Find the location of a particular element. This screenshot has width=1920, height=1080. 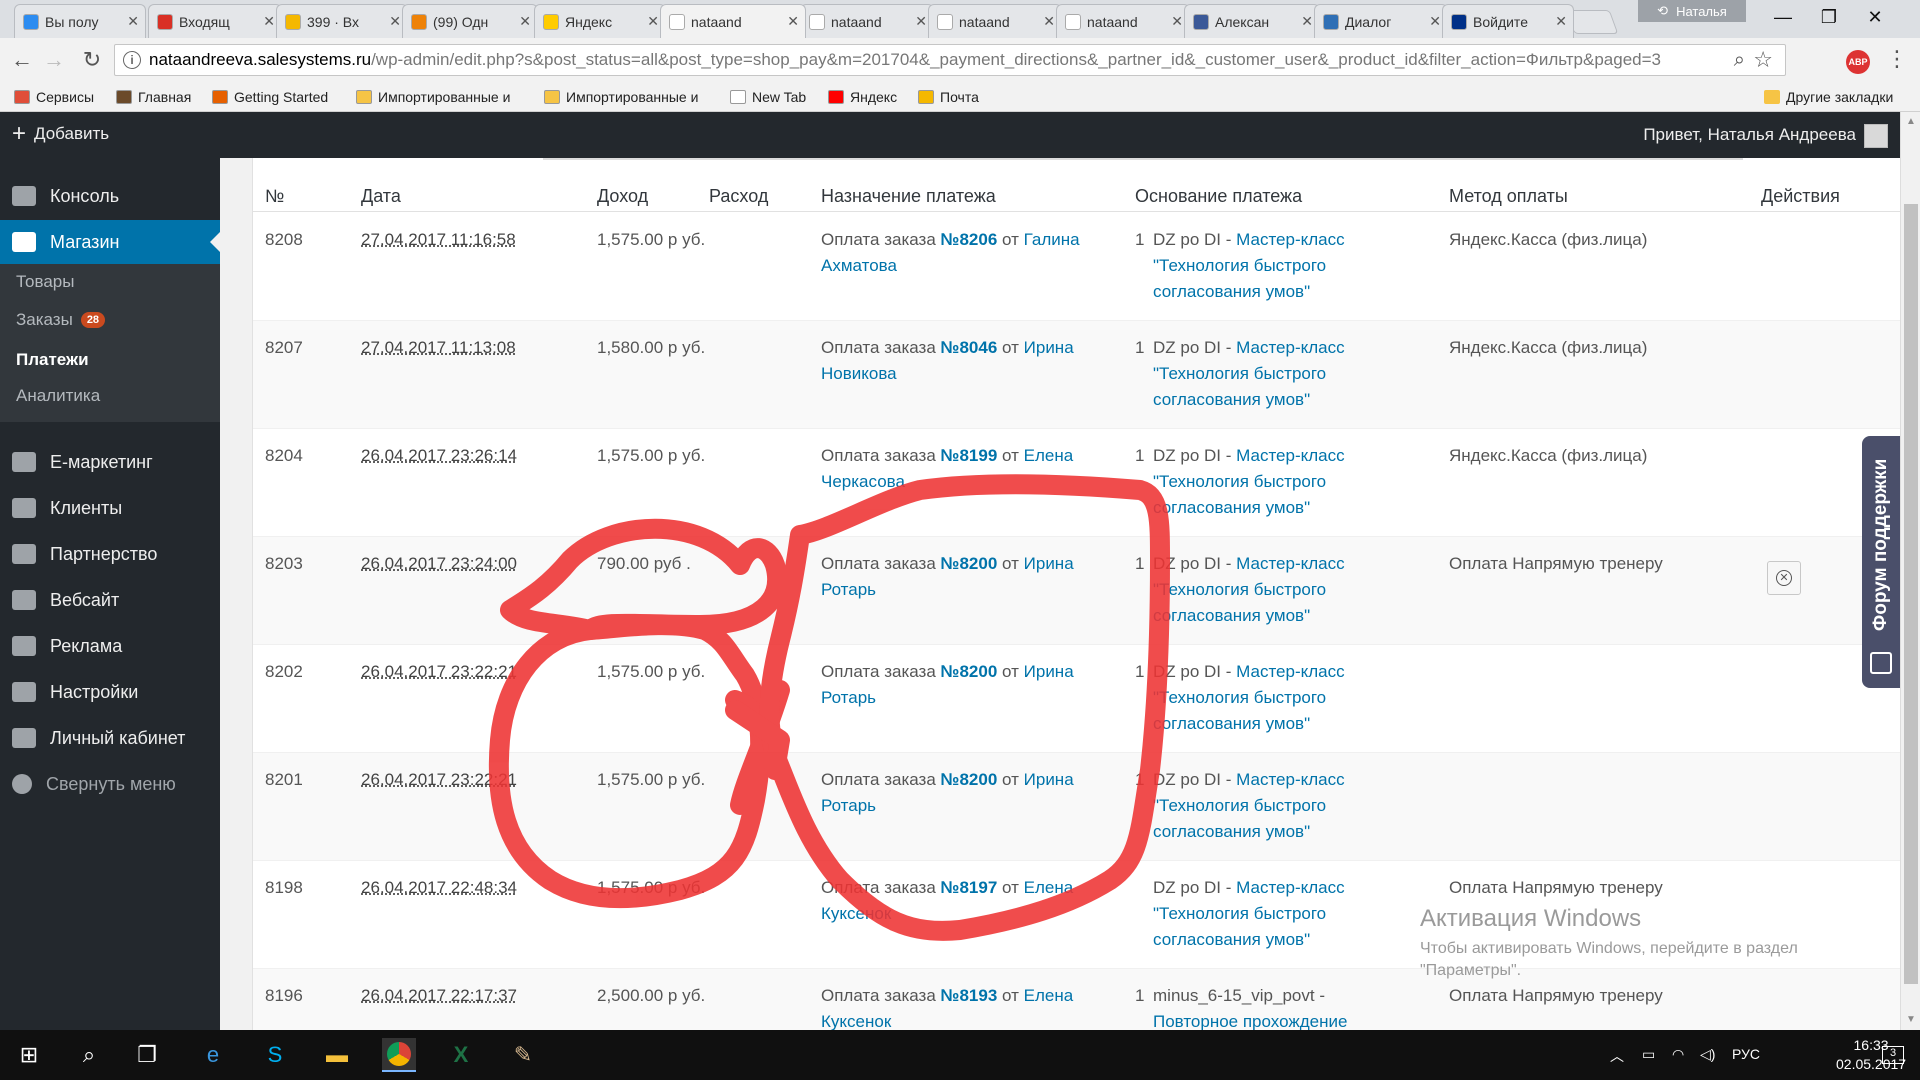

tray-chevron-icon: ︿ is located at coordinates (1617, 1056).